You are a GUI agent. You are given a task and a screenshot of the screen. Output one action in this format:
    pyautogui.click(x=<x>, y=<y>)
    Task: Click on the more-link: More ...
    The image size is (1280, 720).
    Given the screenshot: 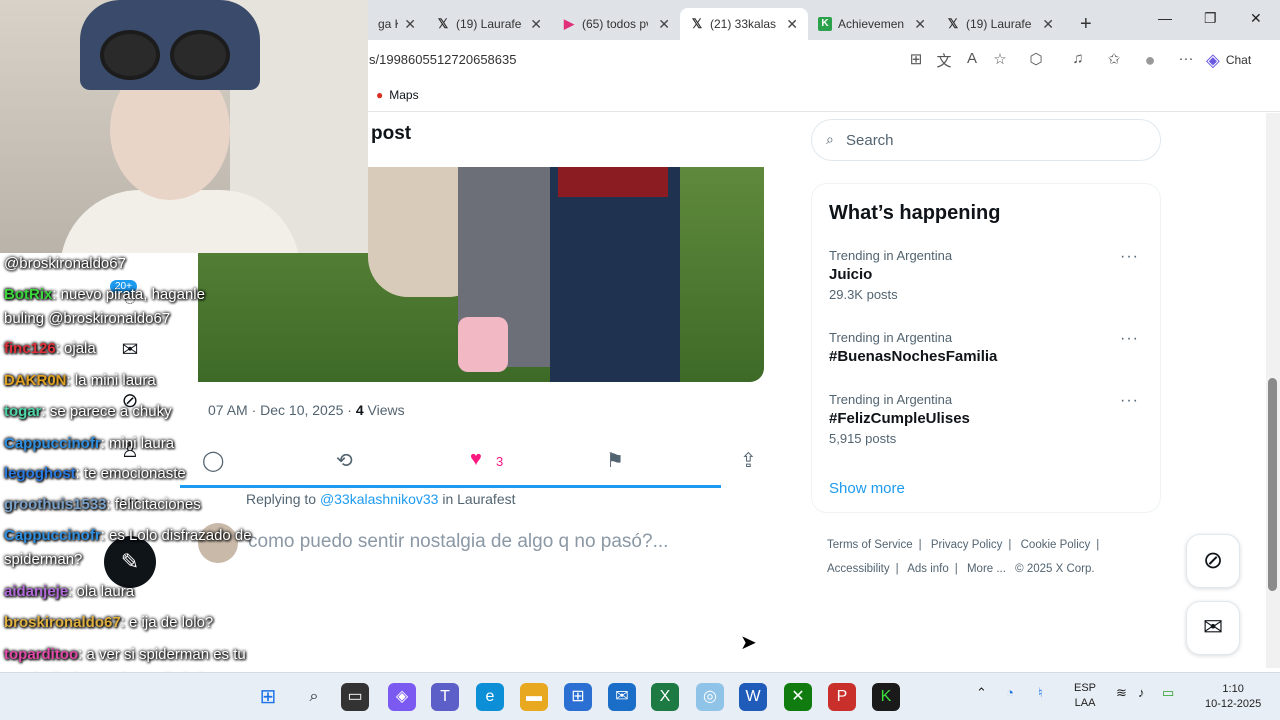 What is the action you would take?
    pyautogui.click(x=986, y=569)
    